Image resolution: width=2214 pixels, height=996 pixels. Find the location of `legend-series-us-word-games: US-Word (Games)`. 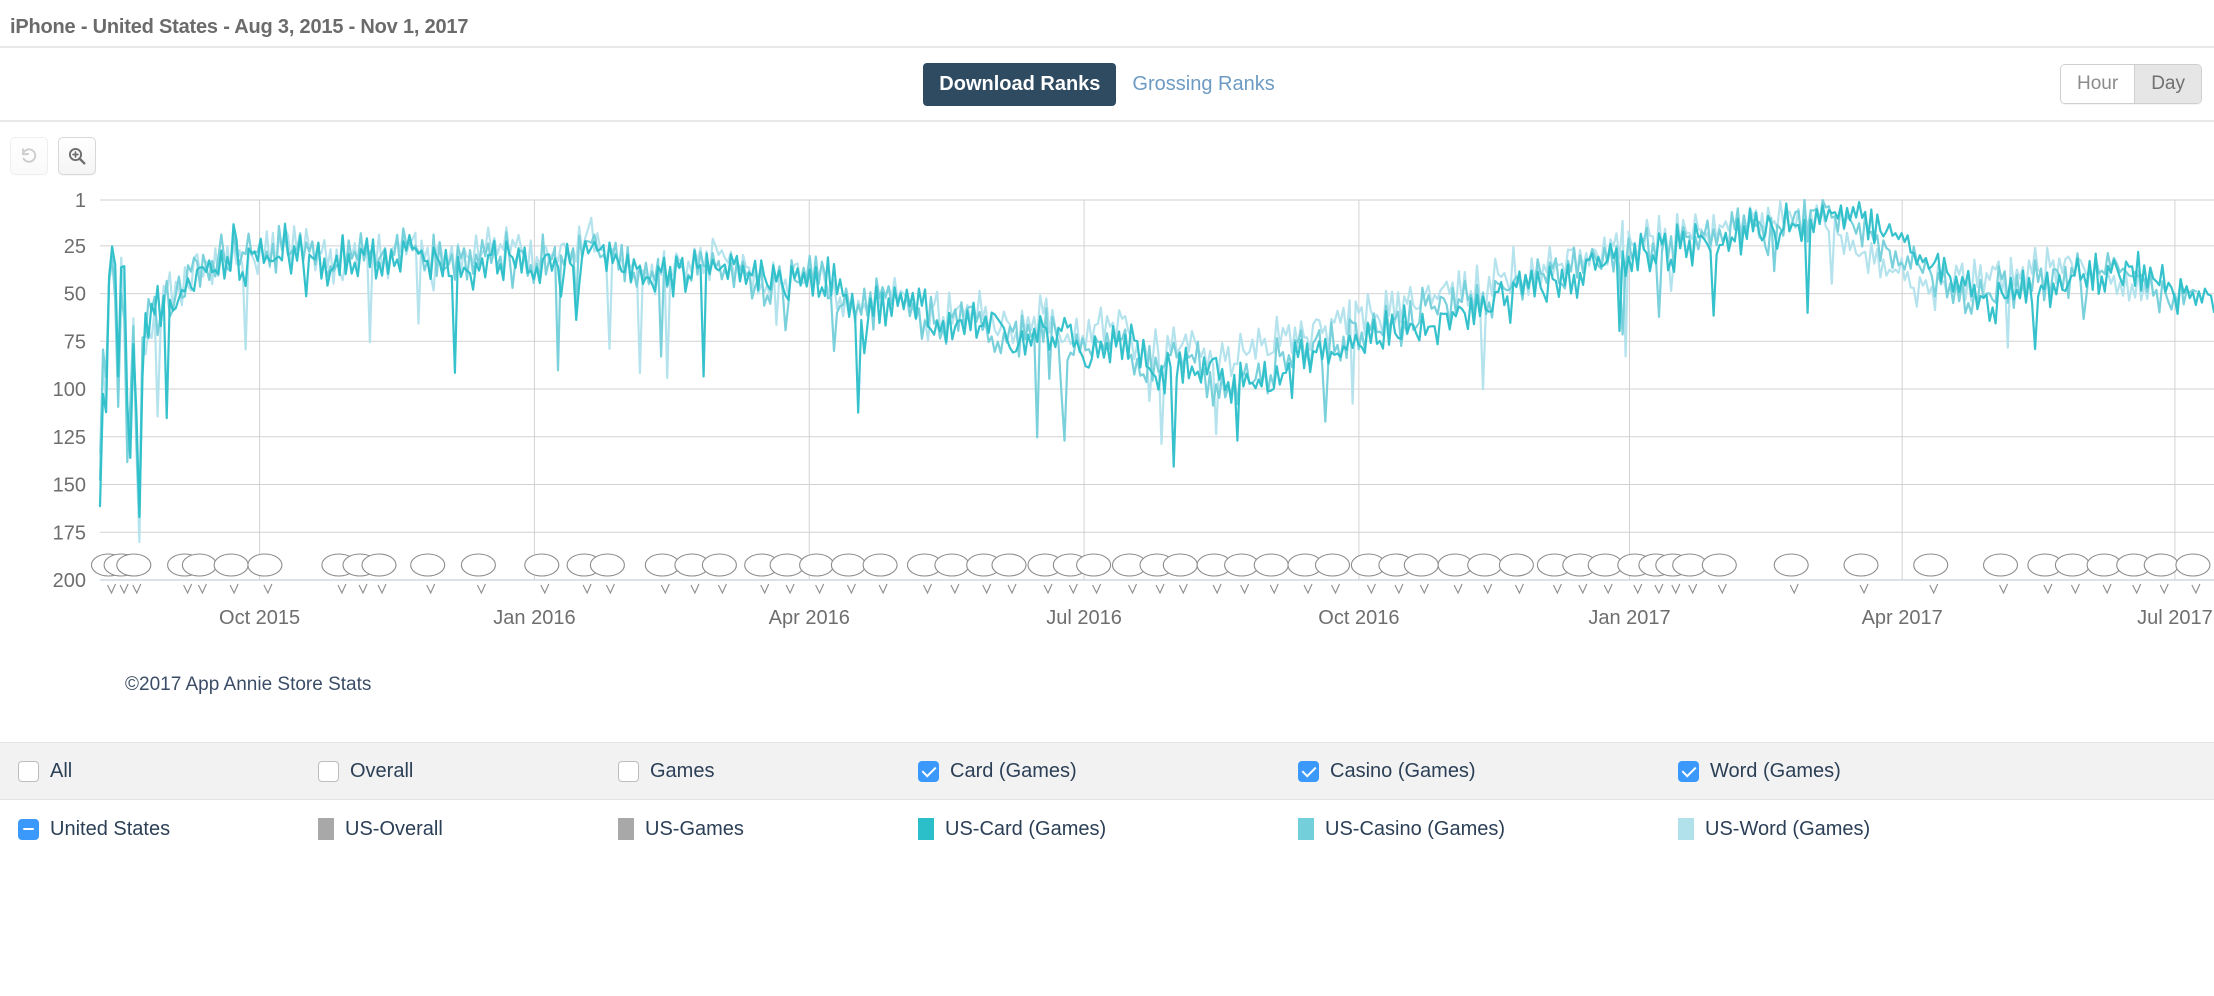

legend-series-us-word-games: US-Word (Games) is located at coordinates (1774, 829).